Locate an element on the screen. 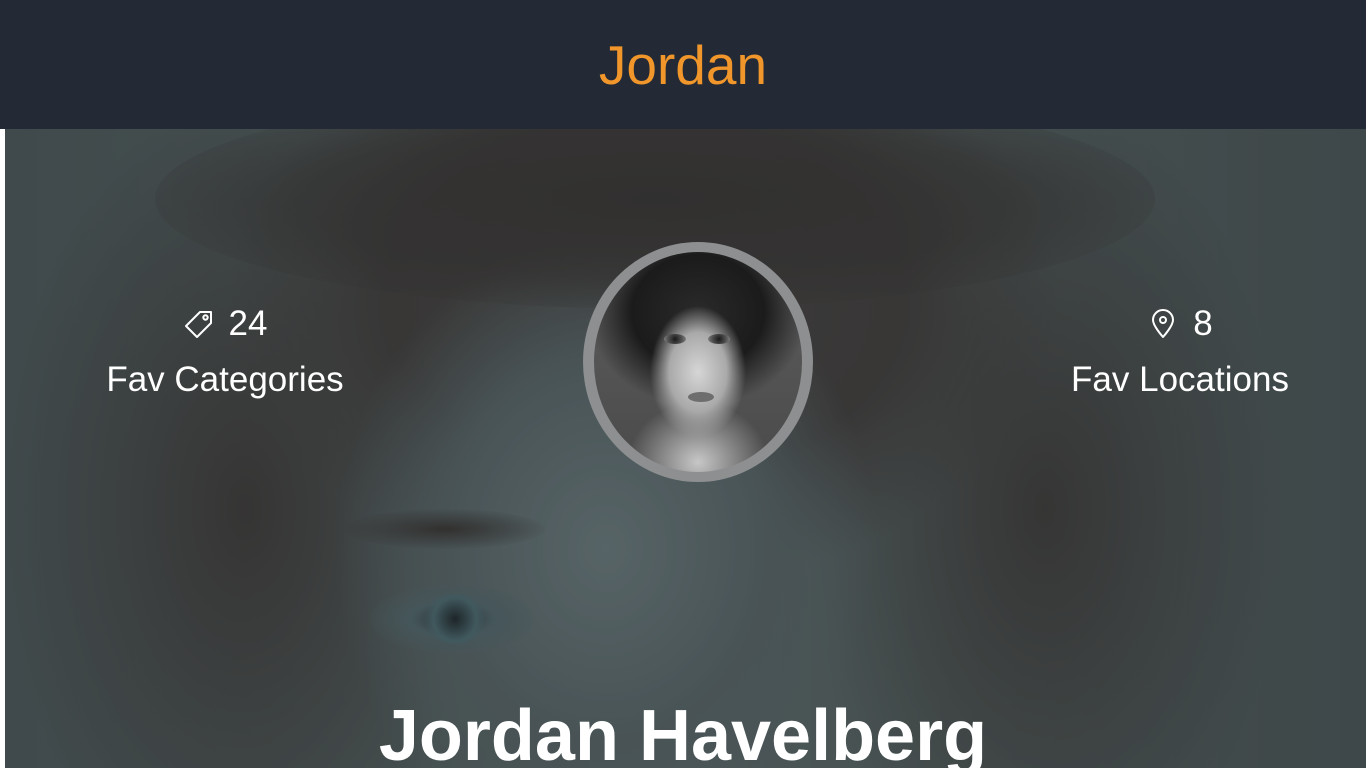 The image size is (1366, 776). avatar-ring is located at coordinates (698, 362).